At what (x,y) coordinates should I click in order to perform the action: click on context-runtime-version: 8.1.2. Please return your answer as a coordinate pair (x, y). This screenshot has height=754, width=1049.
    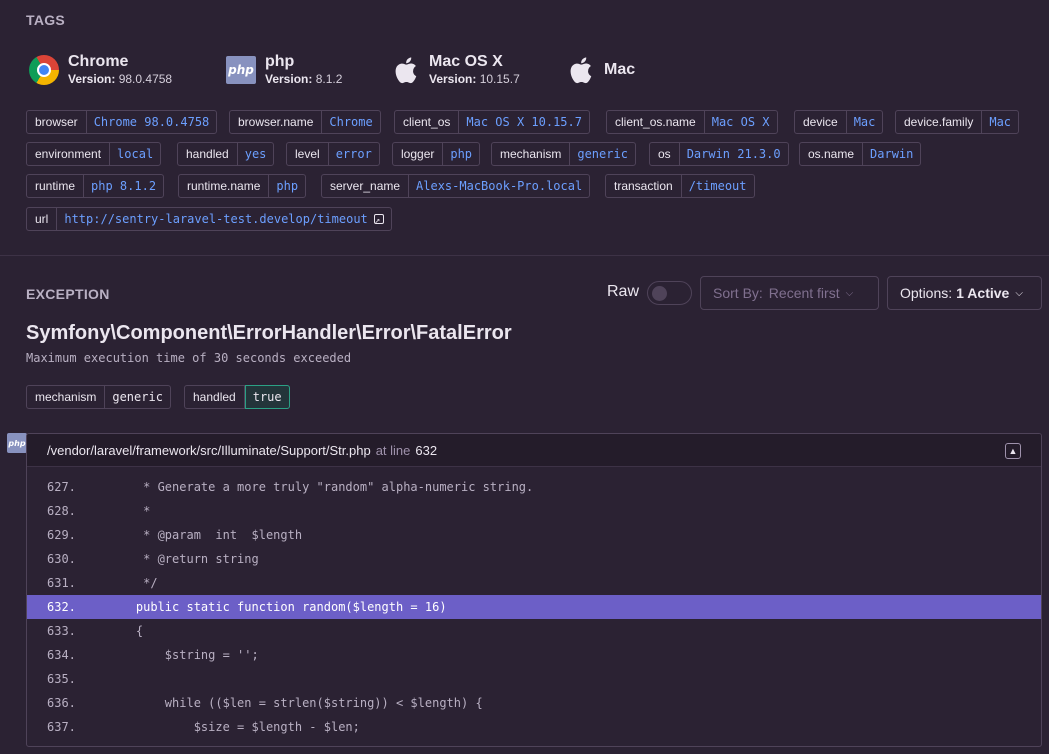
    Looking at the image, I should click on (329, 79).